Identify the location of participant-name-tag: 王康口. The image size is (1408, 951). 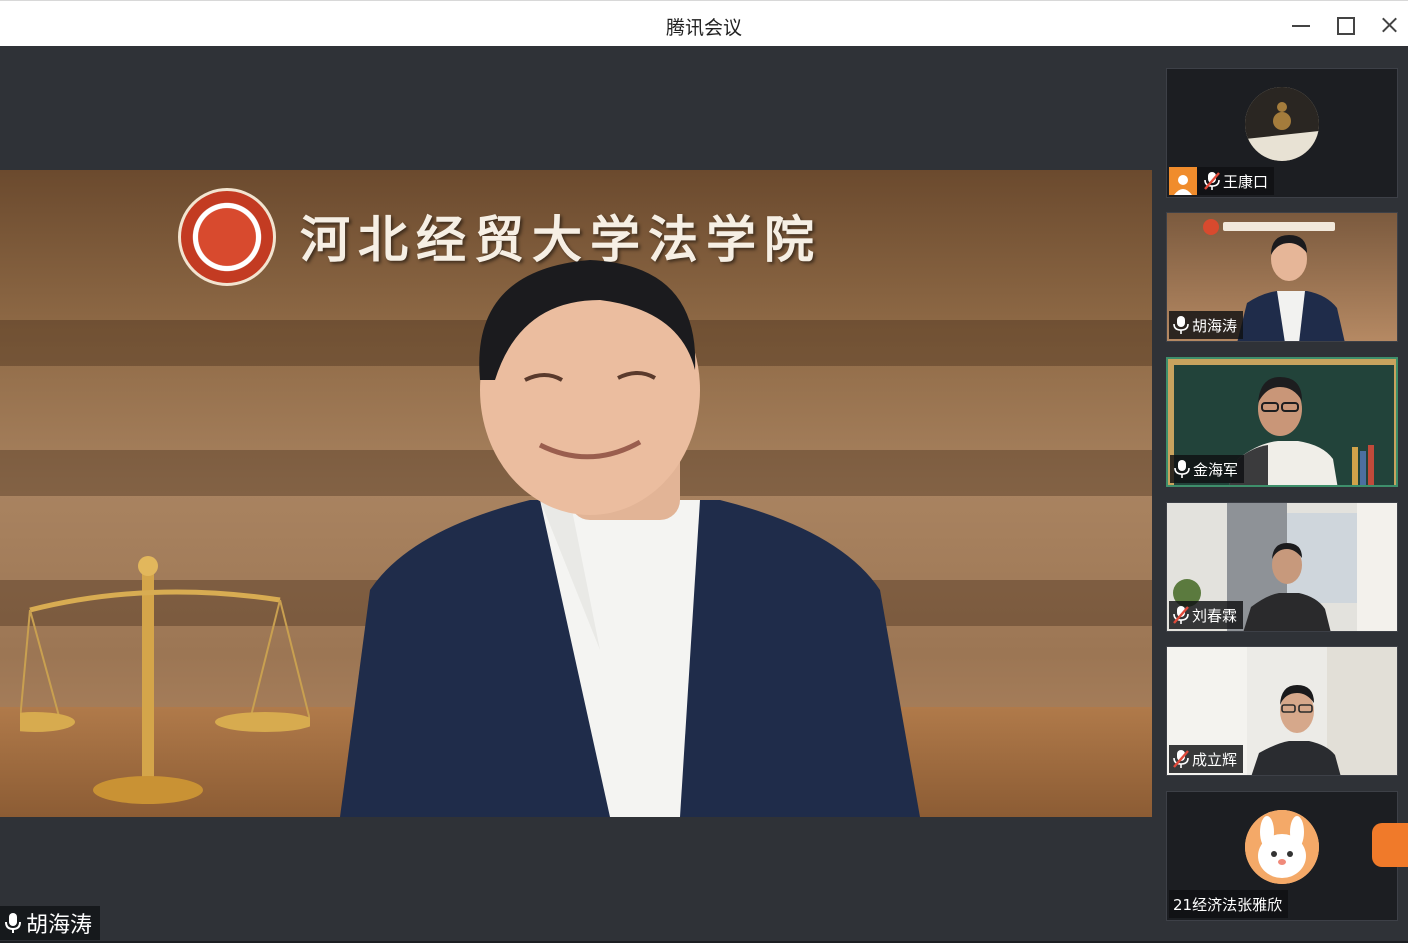
(1222, 181).